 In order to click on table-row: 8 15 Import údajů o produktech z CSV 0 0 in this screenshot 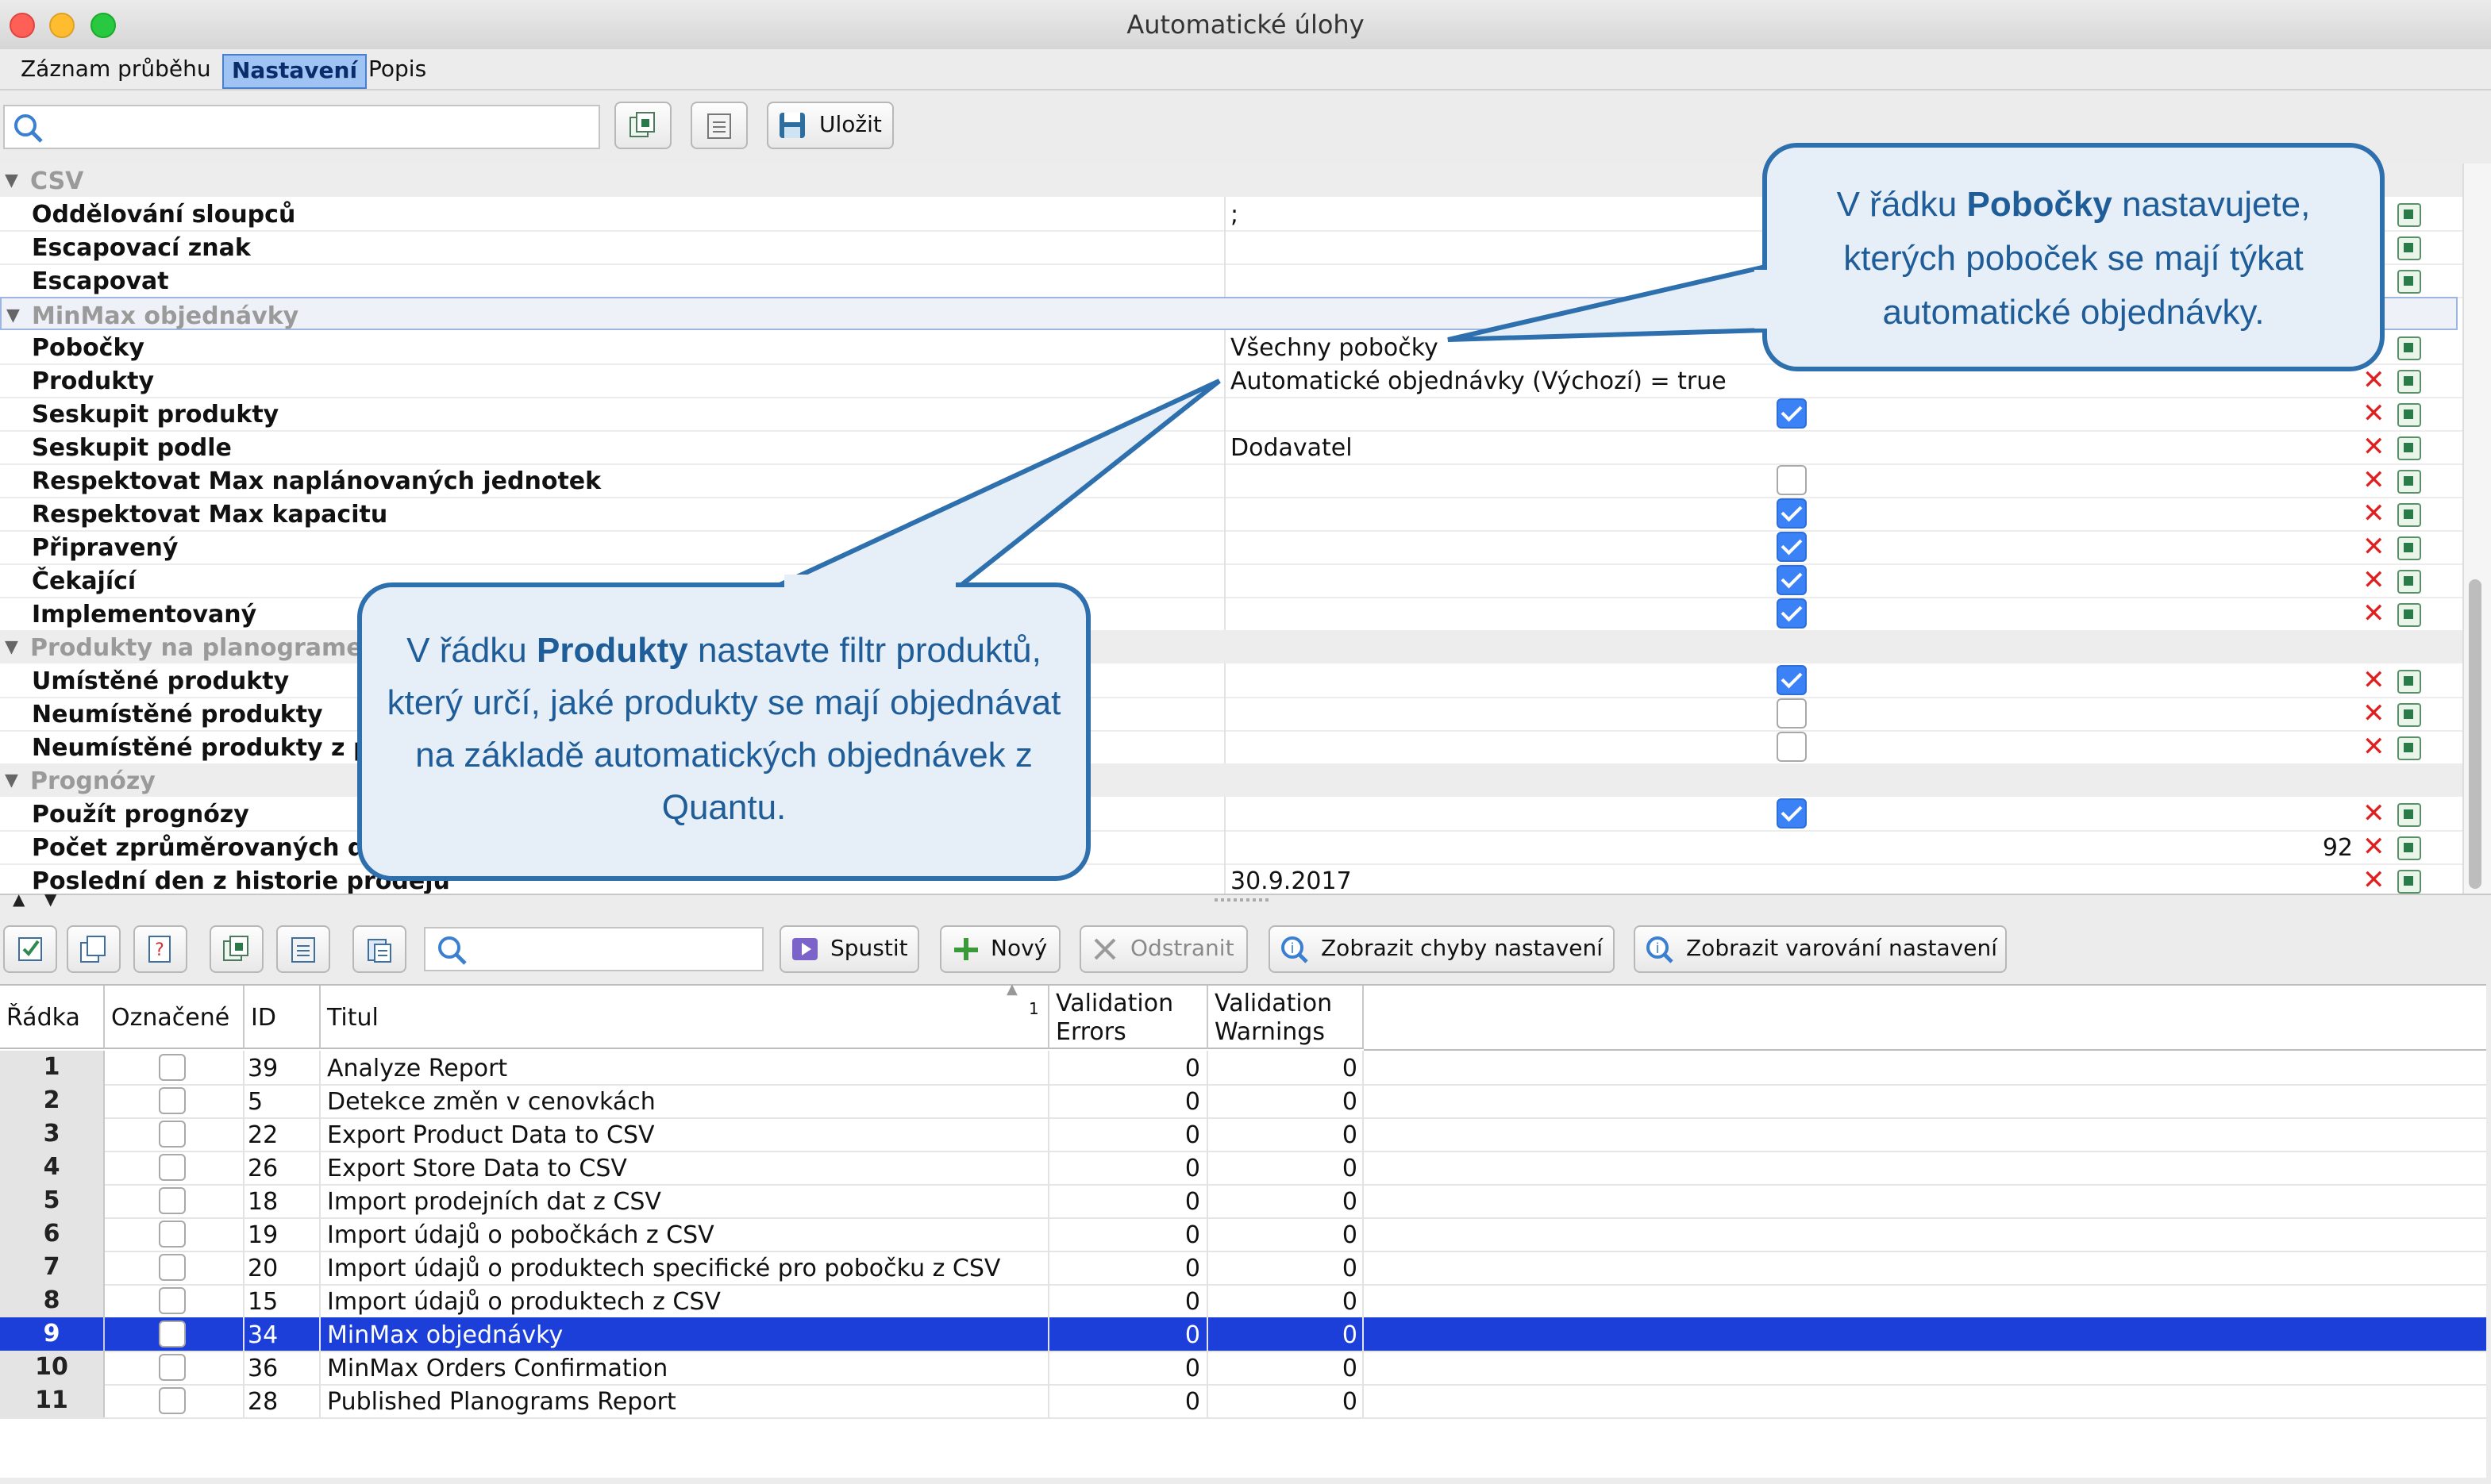, I will do `click(1243, 1301)`.